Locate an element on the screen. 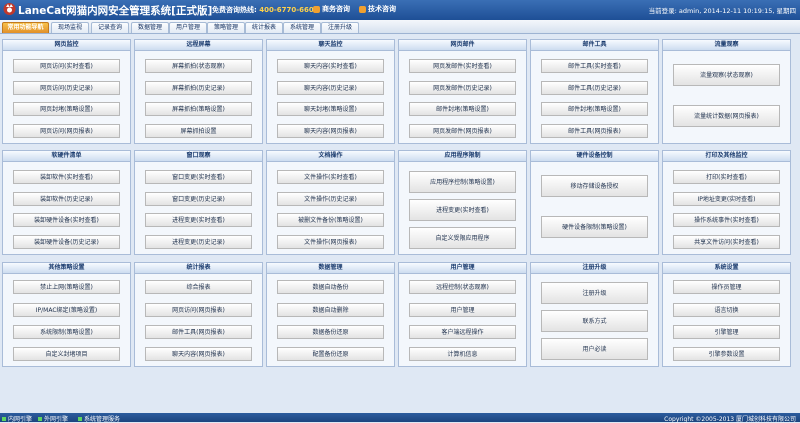 The width and height of the screenshot is (800, 423). hardware-change-live-button: 装卸硬件设备(实时查看) is located at coordinates (66, 220).